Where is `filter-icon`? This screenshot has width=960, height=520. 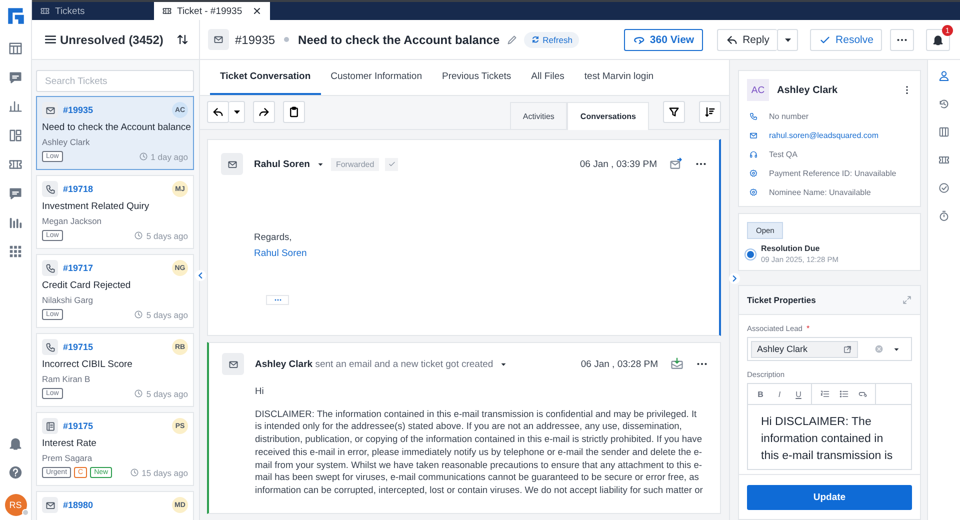 filter-icon is located at coordinates (674, 112).